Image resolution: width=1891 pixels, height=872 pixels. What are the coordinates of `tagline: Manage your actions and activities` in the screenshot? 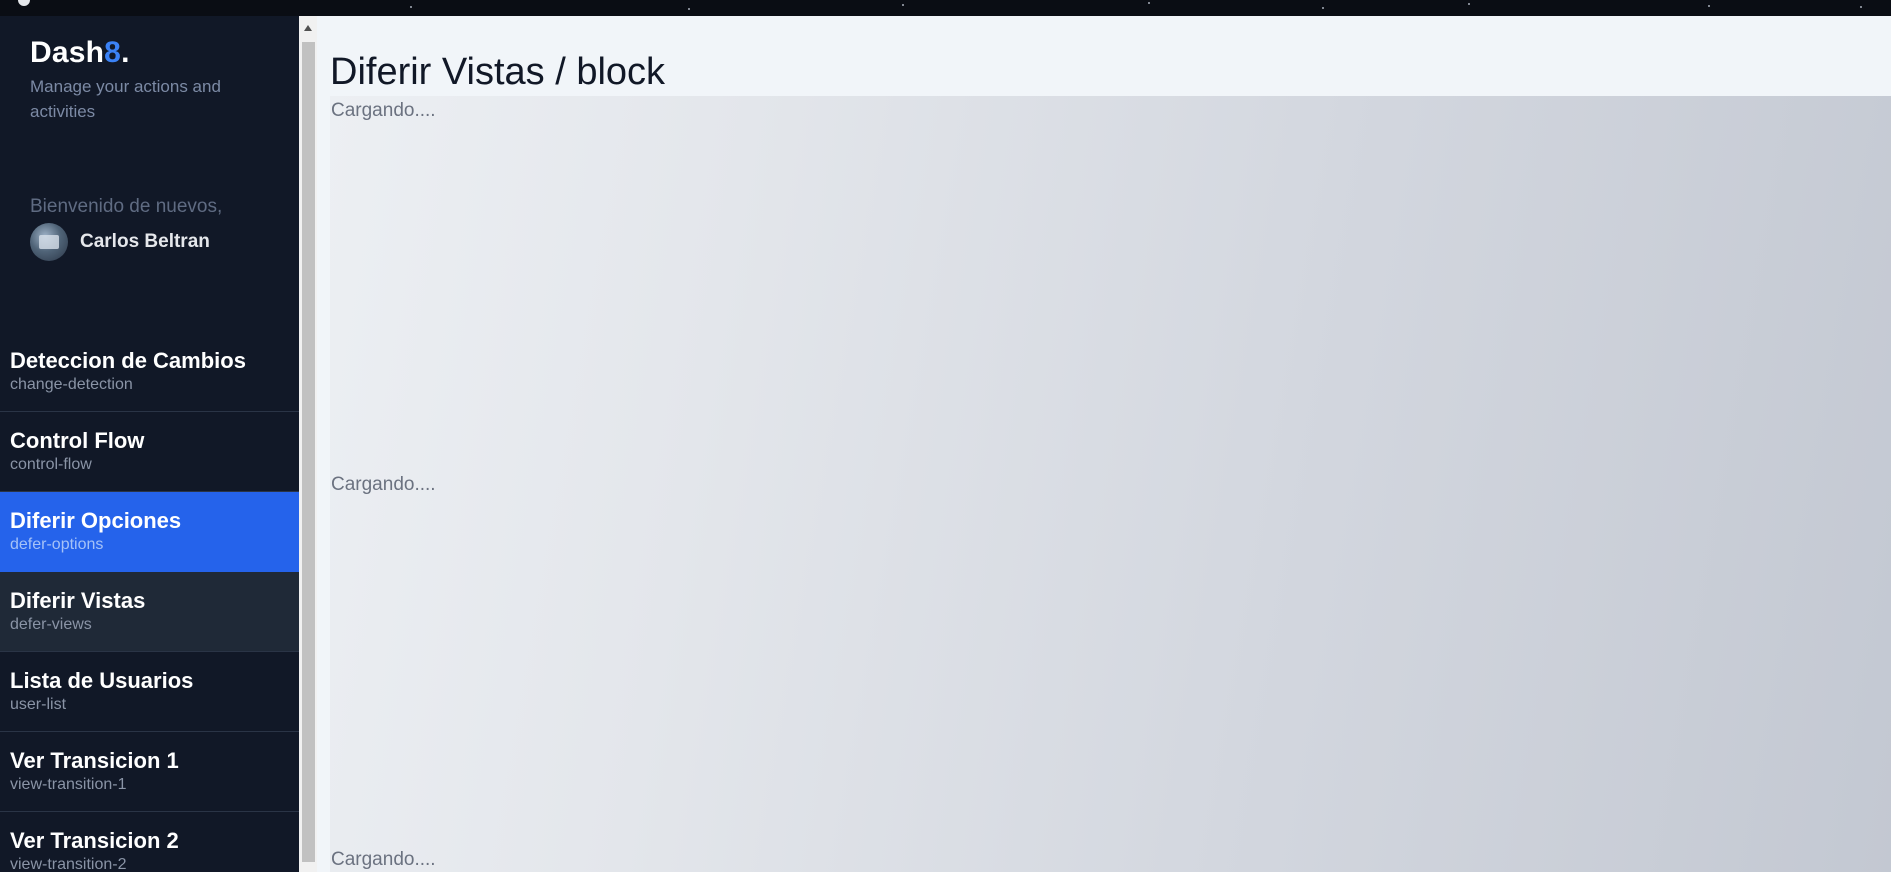 It's located at (125, 99).